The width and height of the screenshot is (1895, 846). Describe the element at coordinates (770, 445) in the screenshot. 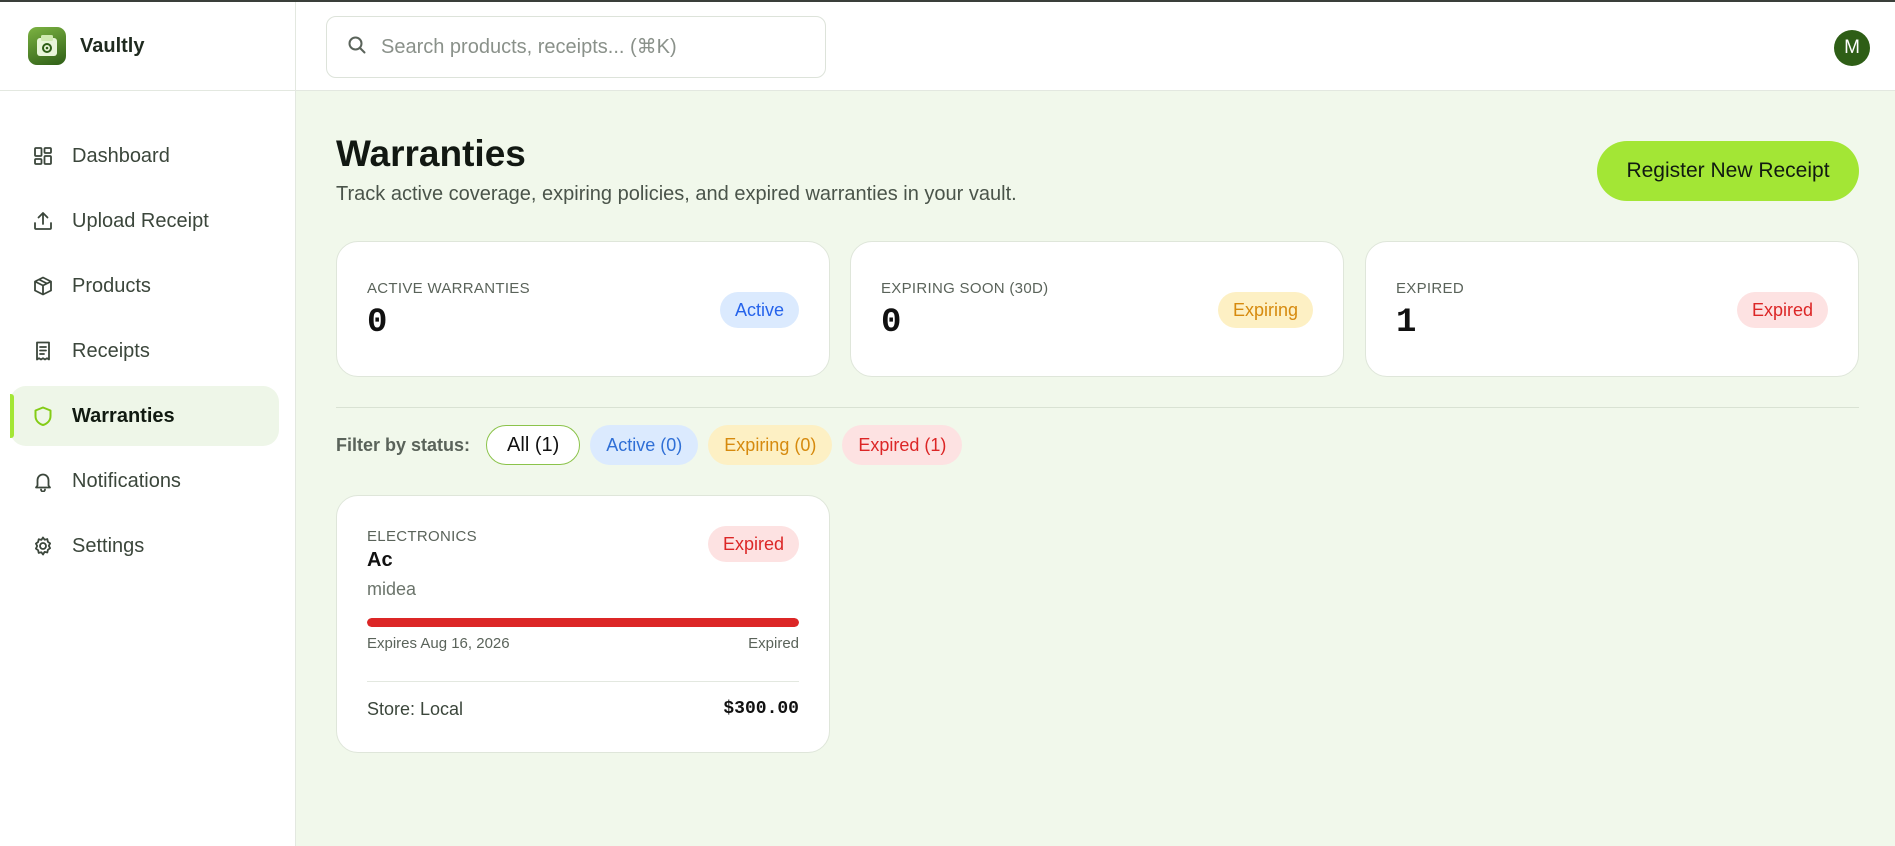

I see `filter-chip-expiring: Expiring (0)` at that location.